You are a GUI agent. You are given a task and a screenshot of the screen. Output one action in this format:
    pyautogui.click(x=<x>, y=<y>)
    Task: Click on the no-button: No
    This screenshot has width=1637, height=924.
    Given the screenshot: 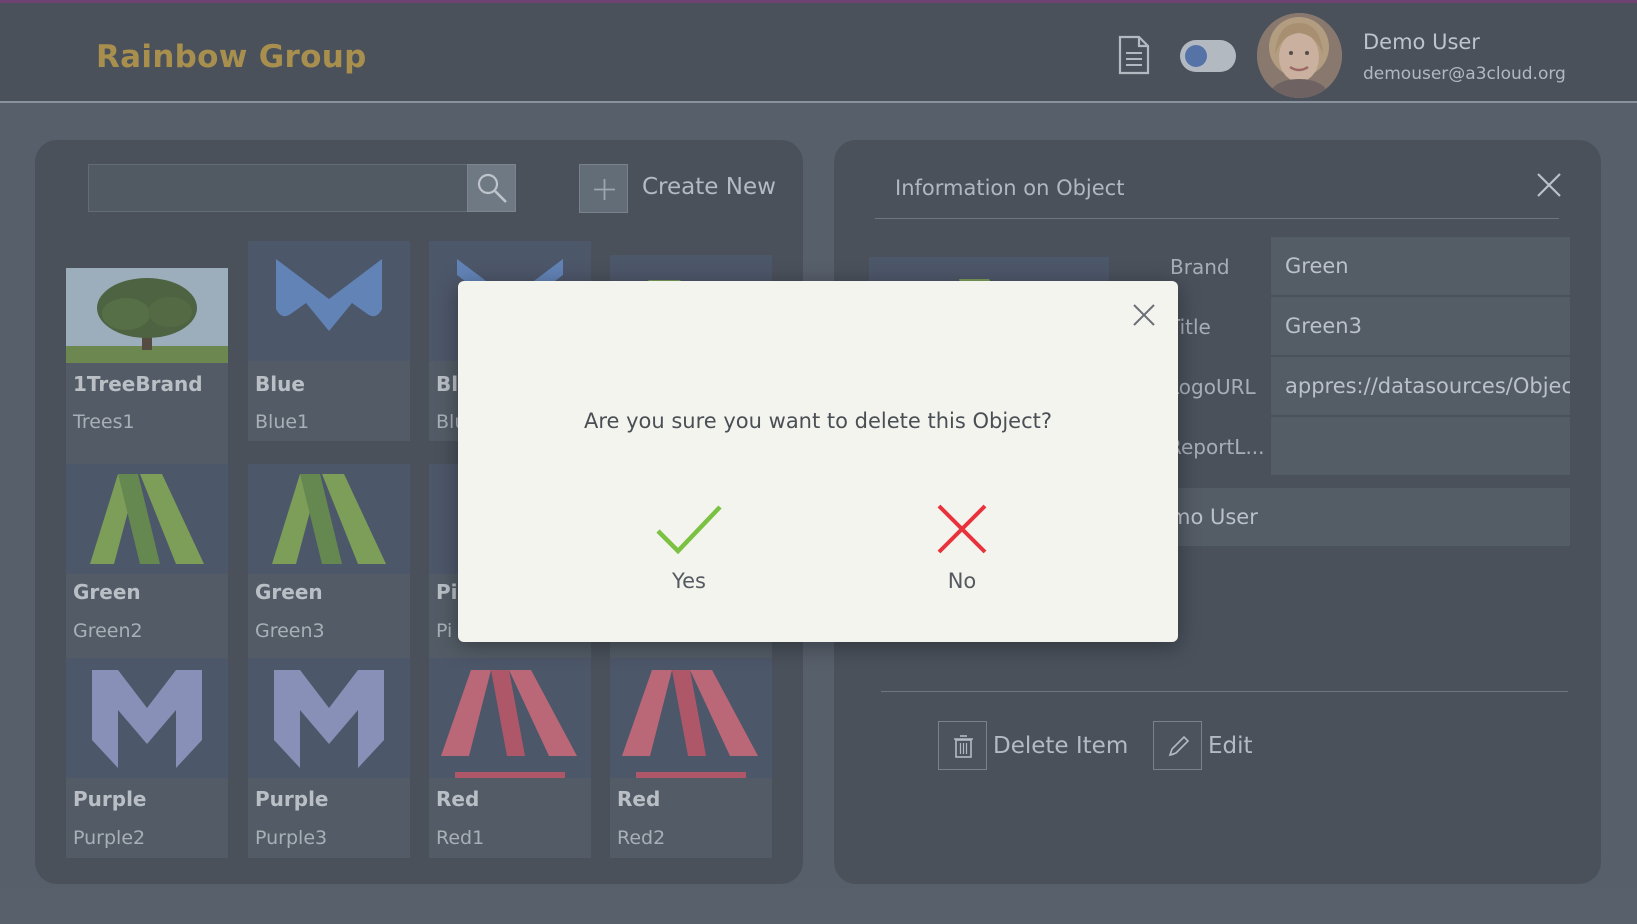 What is the action you would take?
    pyautogui.click(x=962, y=558)
    